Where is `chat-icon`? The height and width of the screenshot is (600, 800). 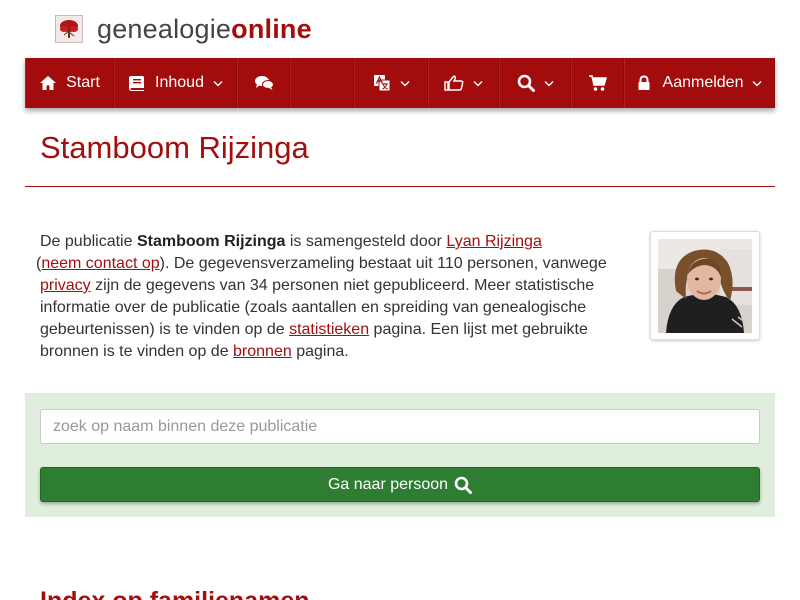 chat-icon is located at coordinates (264, 83).